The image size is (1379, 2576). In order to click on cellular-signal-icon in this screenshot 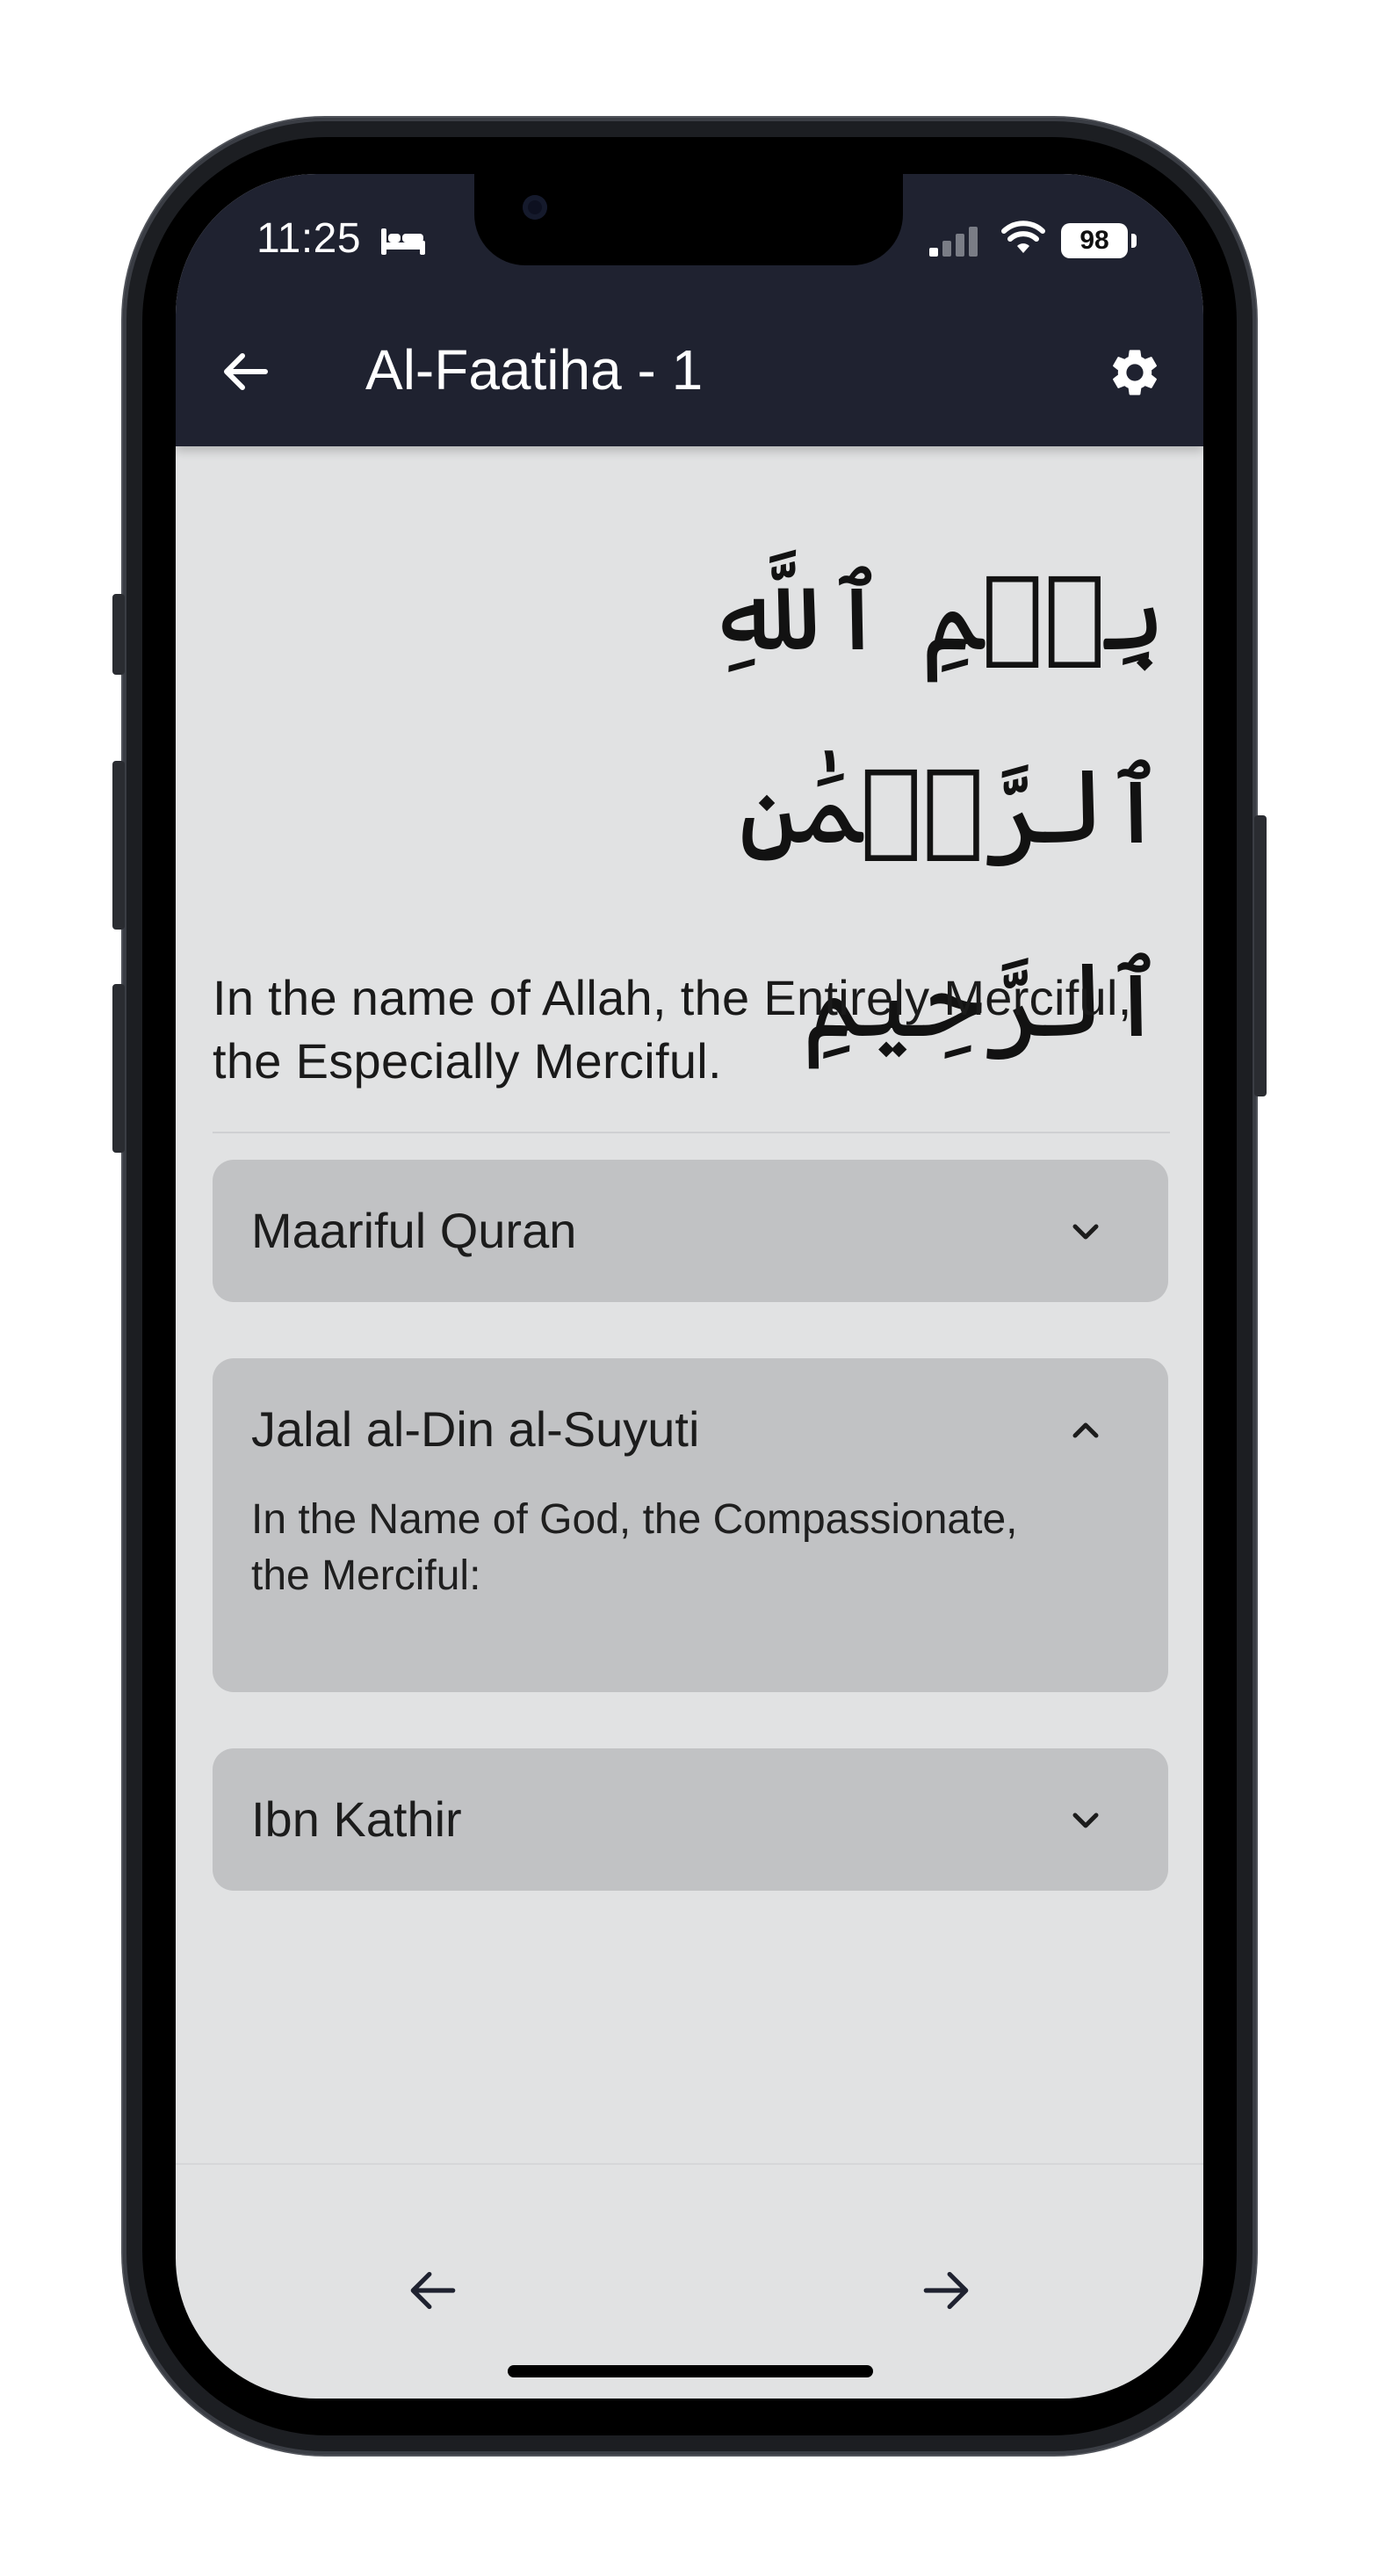, I will do `click(954, 242)`.